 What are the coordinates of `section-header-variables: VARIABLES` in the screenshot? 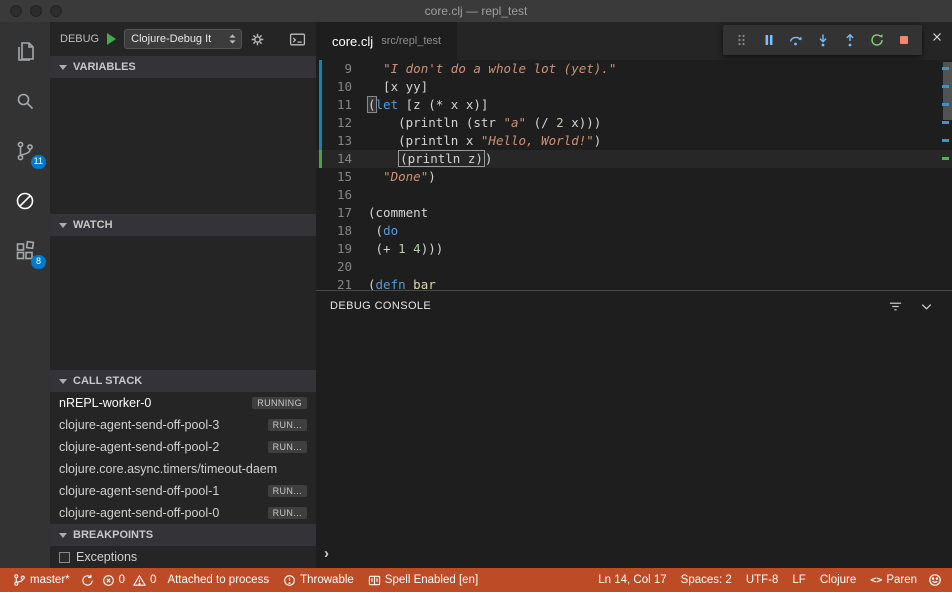 It's located at (183, 67).